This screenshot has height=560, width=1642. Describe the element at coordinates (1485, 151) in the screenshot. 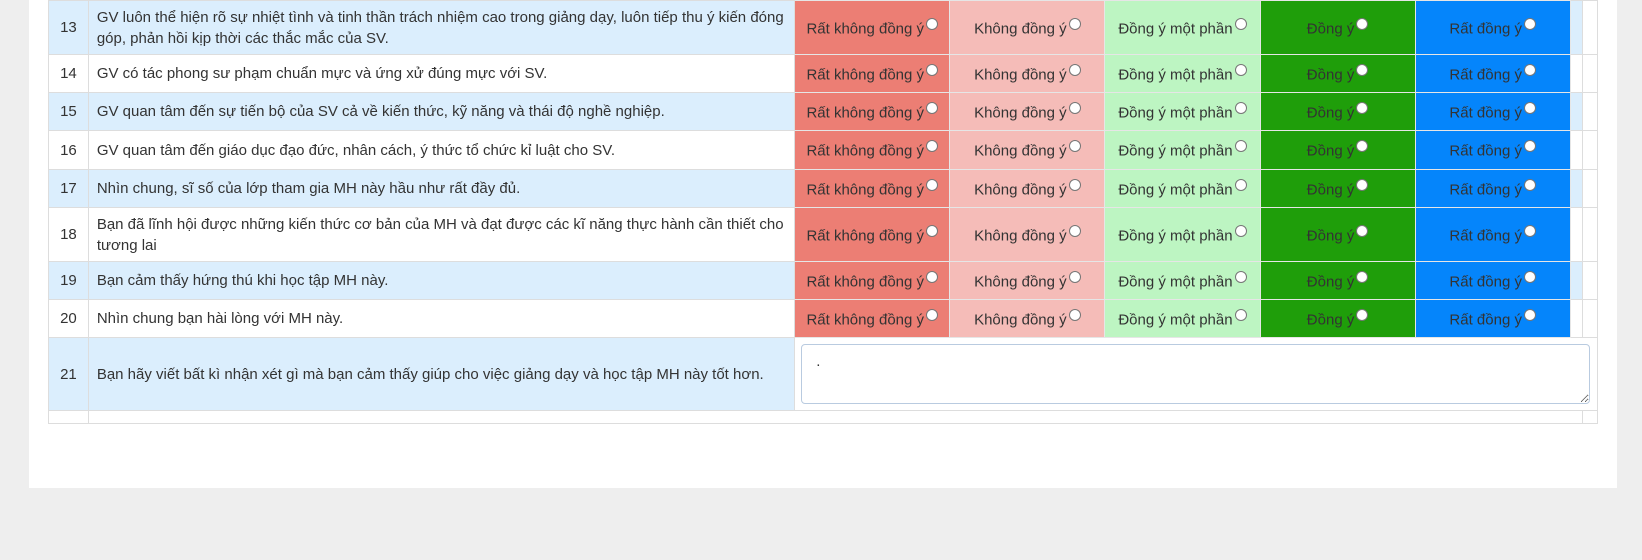

I see `option-label: Rất đồng ý` at that location.